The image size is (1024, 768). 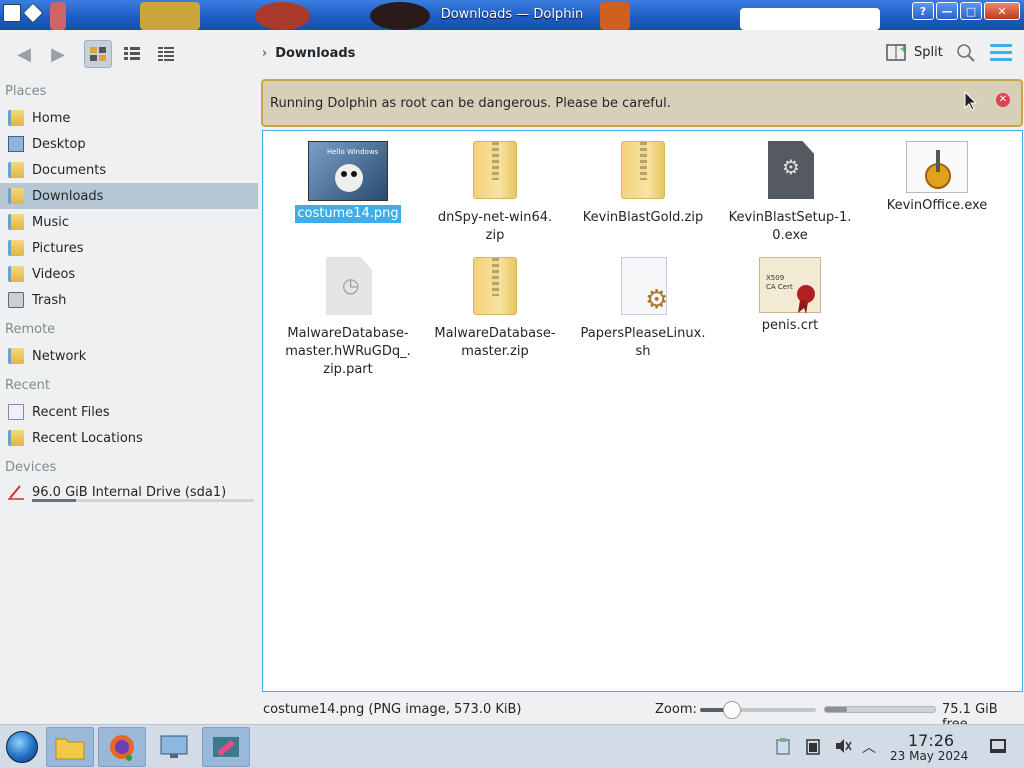 I want to click on split-label: Split, so click(x=928, y=52).